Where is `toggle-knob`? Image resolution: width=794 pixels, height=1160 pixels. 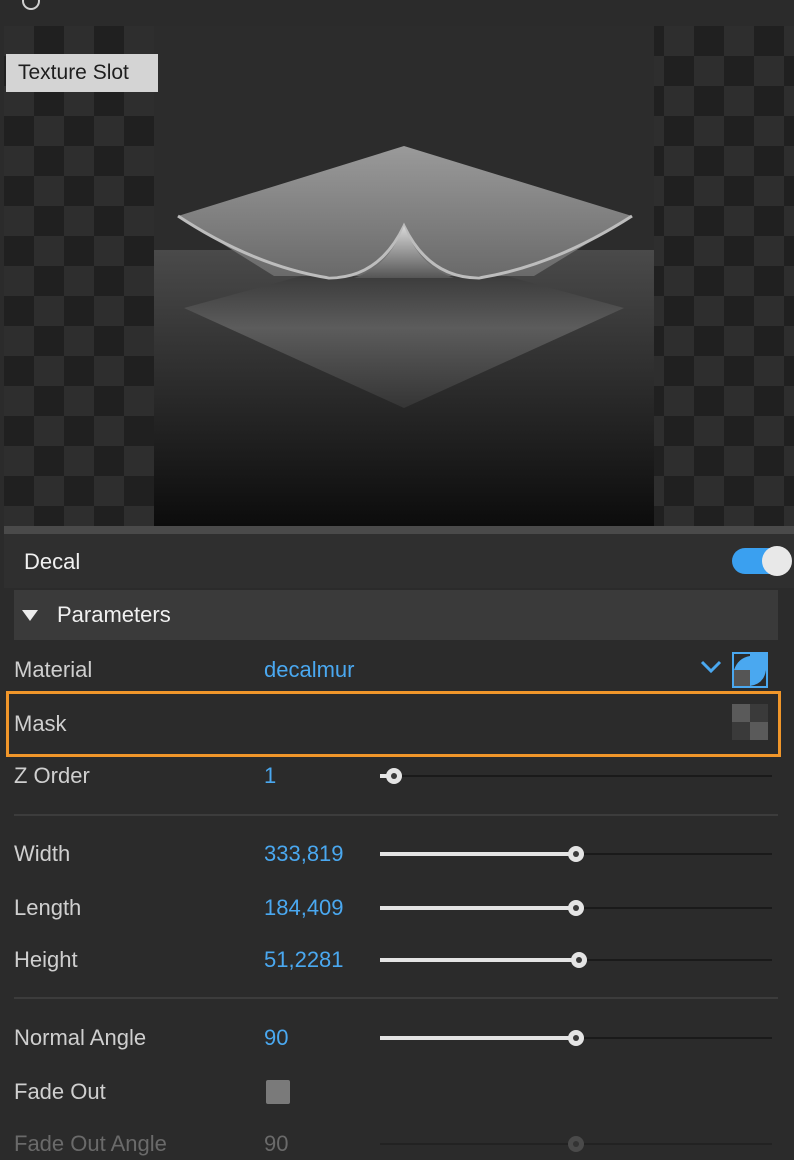
toggle-knob is located at coordinates (777, 561).